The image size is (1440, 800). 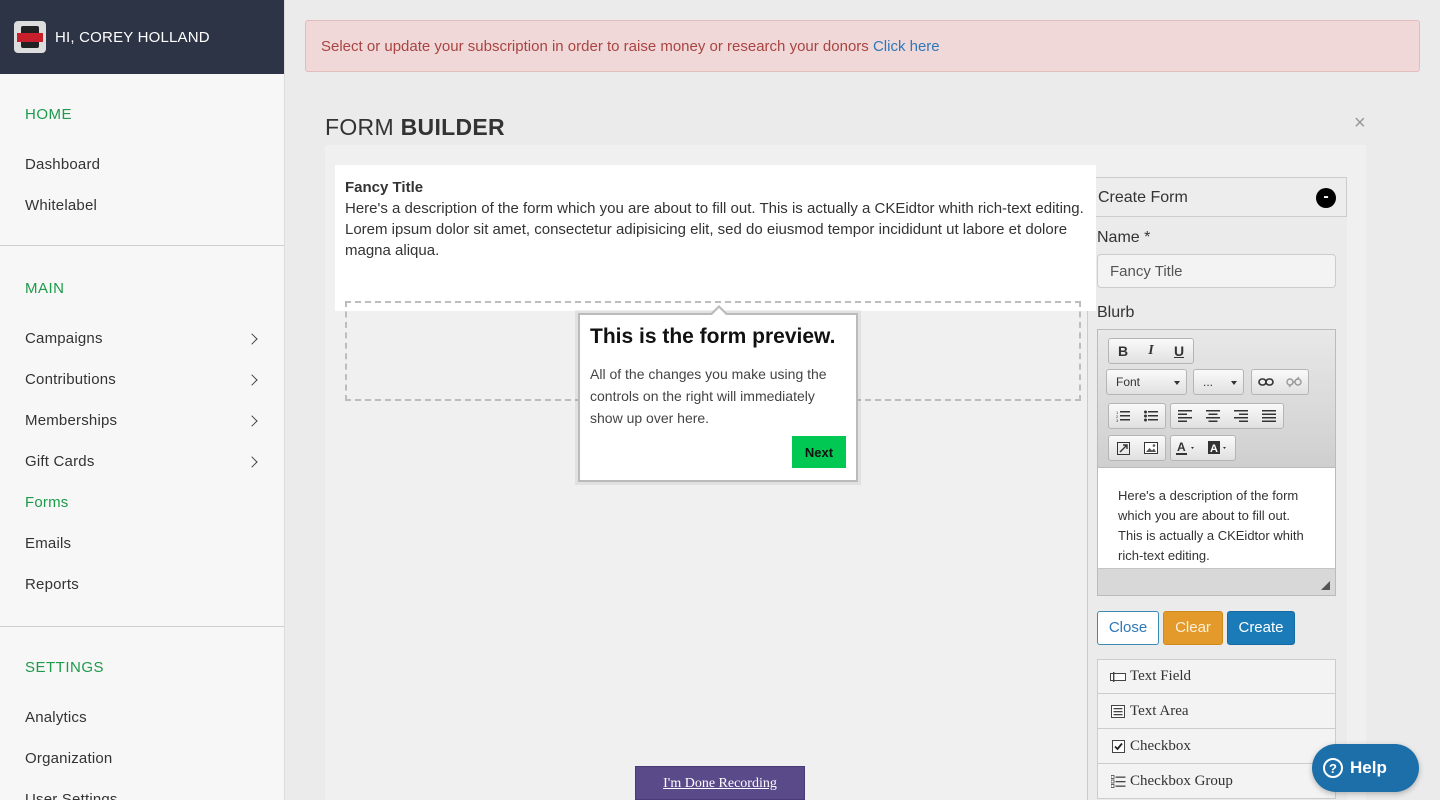 What do you see at coordinates (45, 288) in the screenshot?
I see `nav-heading-main: MAIN` at bounding box center [45, 288].